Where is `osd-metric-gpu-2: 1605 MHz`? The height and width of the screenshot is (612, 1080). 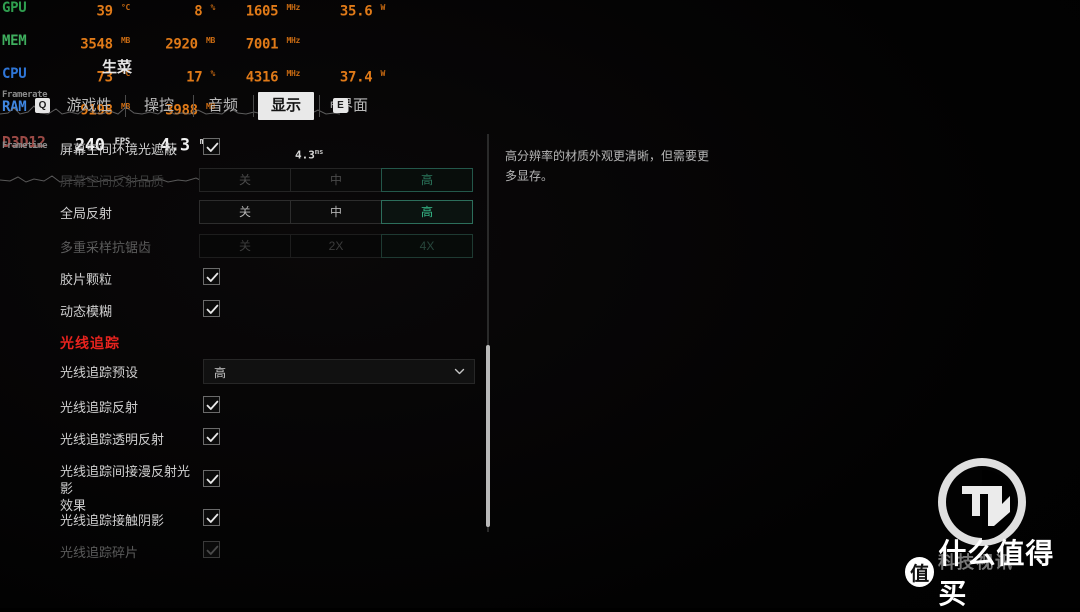 osd-metric-gpu-2: 1605 MHz is located at coordinates (265, 10).